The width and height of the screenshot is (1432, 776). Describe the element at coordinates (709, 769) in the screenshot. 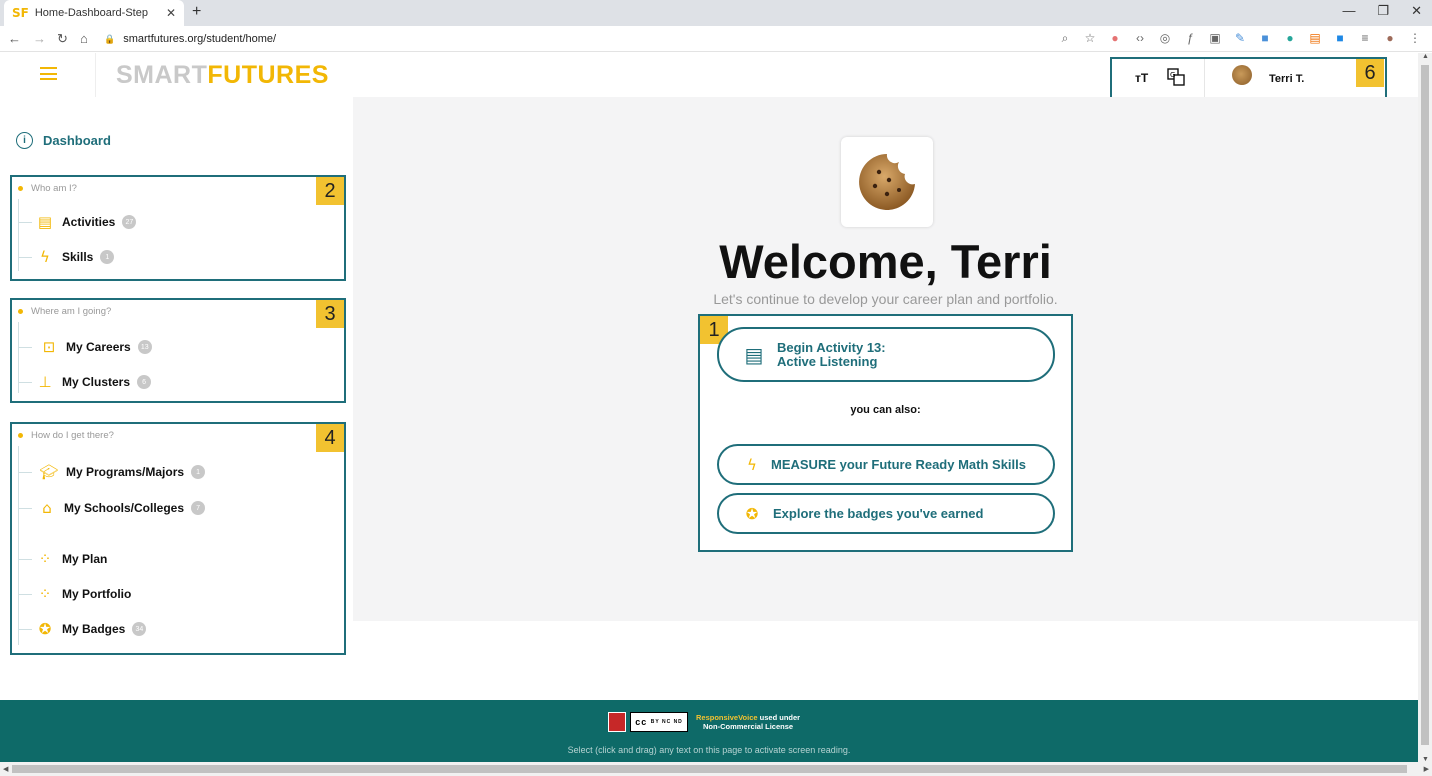

I see `horizontal-scroll-thumb` at that location.